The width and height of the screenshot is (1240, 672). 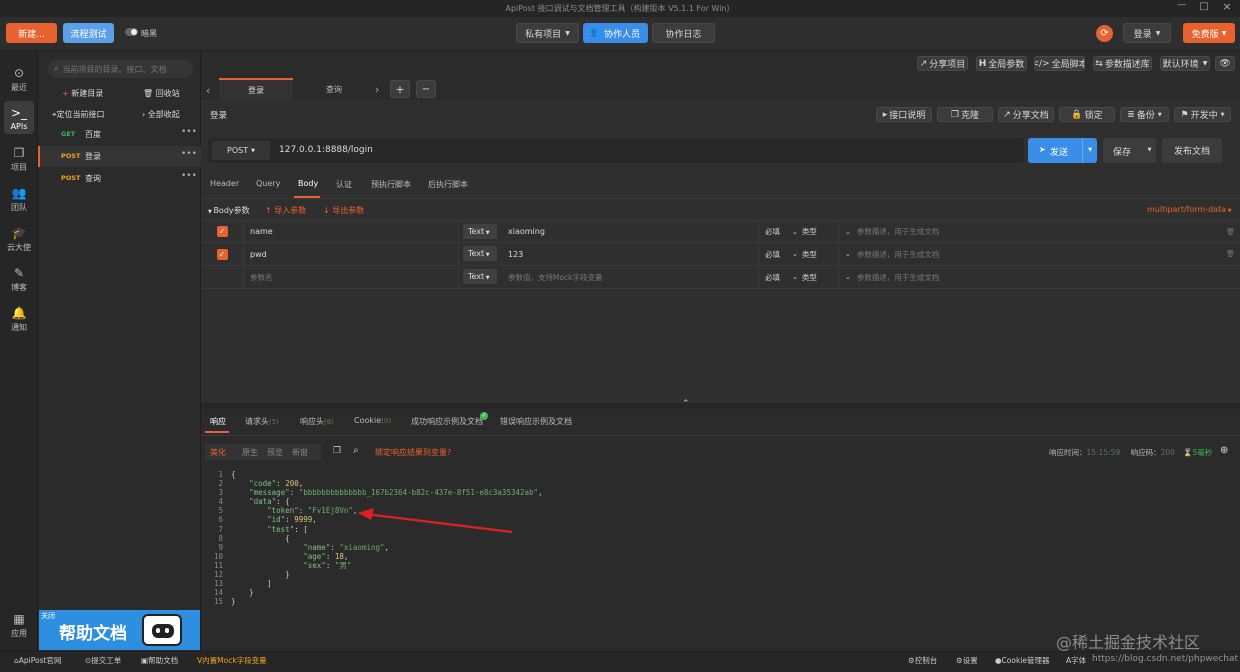 I want to click on close-icon: ×, so click(x=1227, y=8).